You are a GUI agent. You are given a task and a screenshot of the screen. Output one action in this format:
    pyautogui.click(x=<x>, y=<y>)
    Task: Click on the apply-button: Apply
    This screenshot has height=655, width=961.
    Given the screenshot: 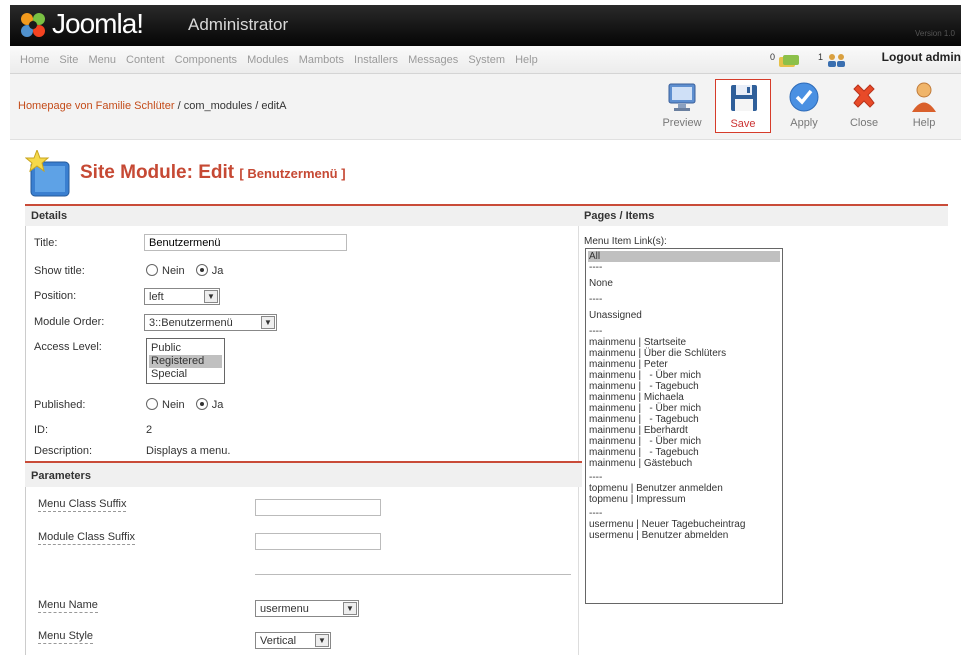 What is the action you would take?
    pyautogui.click(x=804, y=106)
    